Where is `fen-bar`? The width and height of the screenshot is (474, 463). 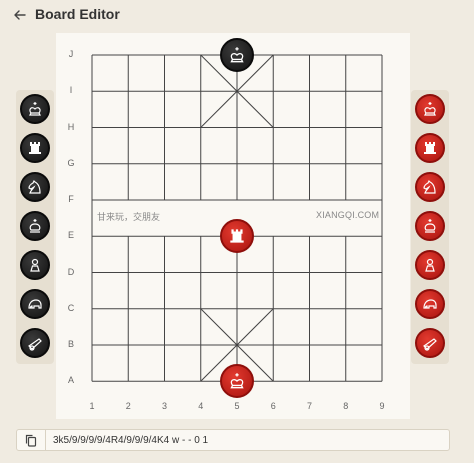
fen-bar is located at coordinates (233, 440).